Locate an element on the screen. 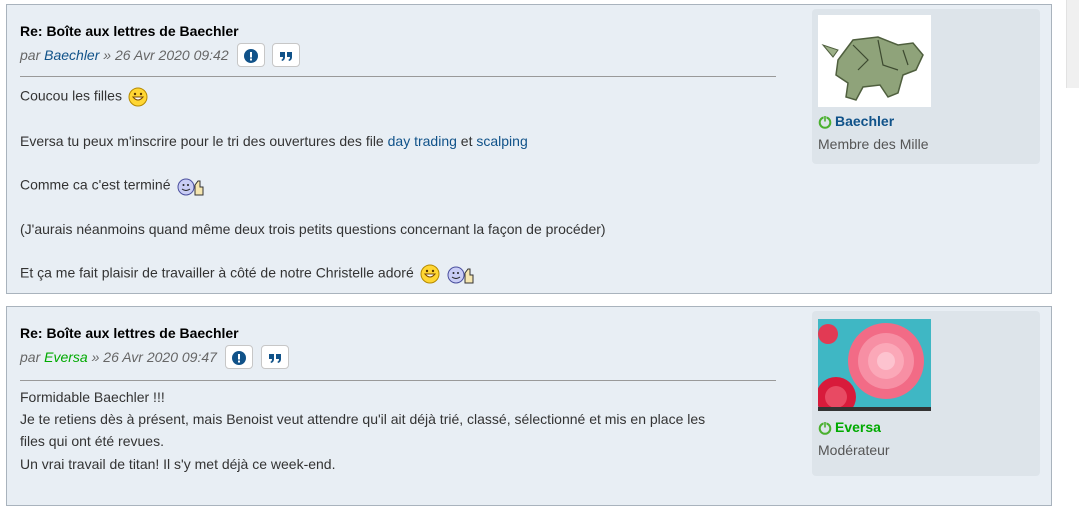 The width and height of the screenshot is (1079, 506). content-line: files qui ont été revues. is located at coordinates (92, 441).